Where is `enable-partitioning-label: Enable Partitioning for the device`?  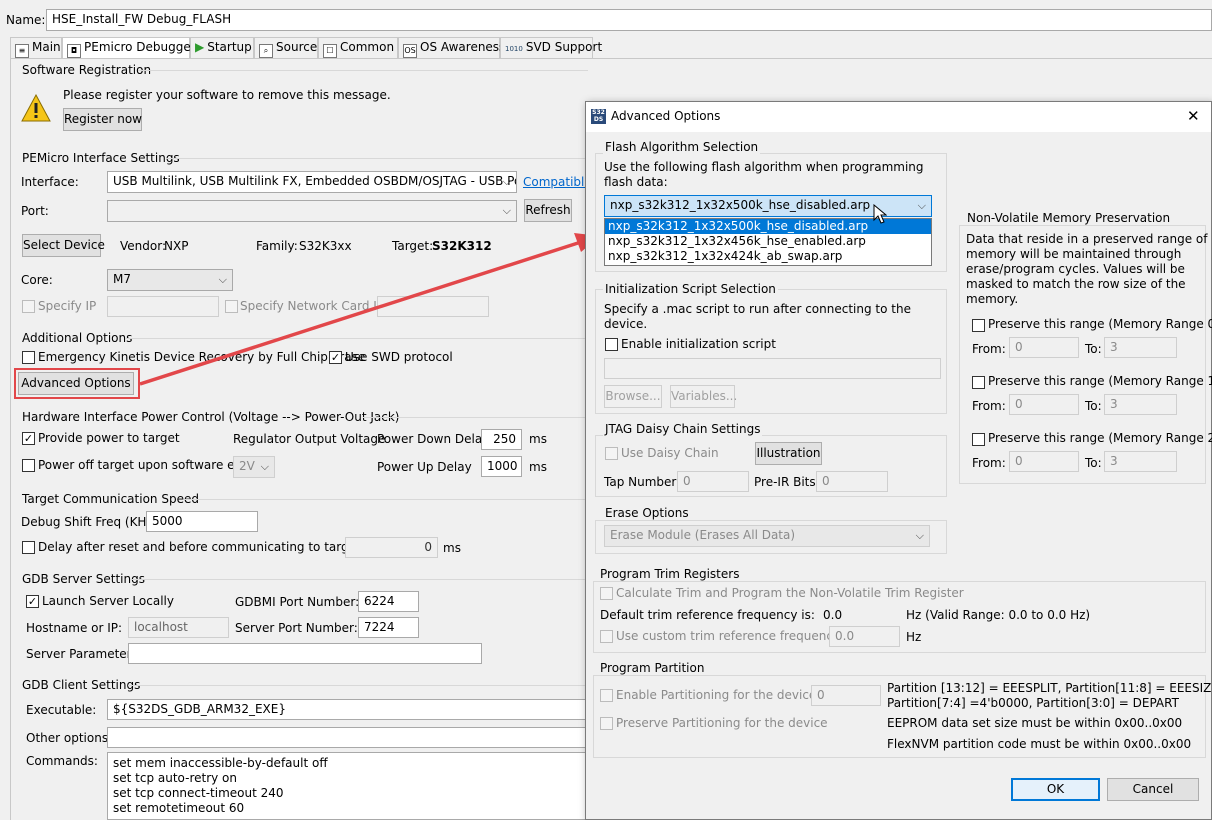 enable-partitioning-label: Enable Partitioning for the device is located at coordinates (716, 695).